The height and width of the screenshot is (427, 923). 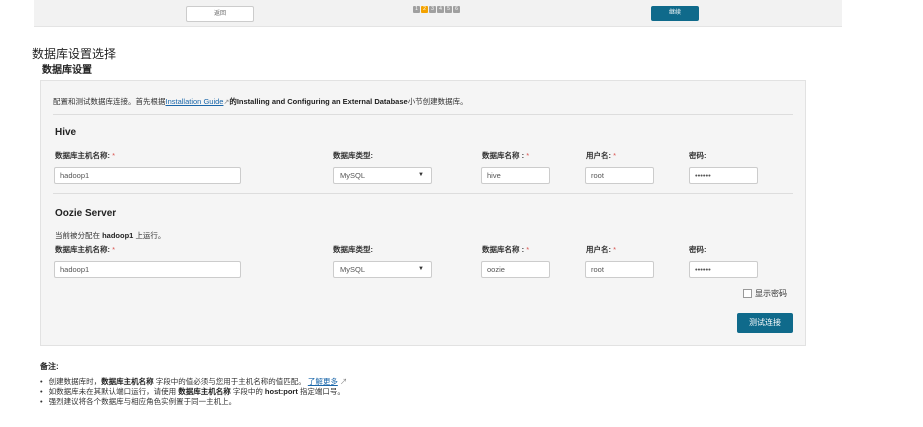 I want to click on hive-type-label: 数据库类型:, so click(x=353, y=155).